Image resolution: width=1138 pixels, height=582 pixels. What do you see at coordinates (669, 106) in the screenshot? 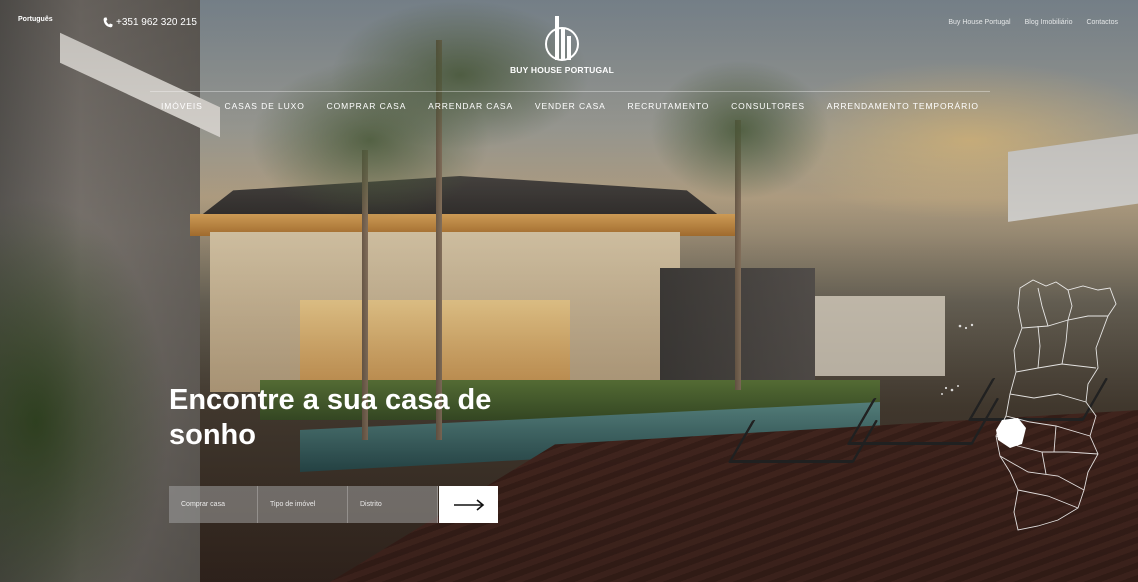
I see `nav-item-recrutamento: RECRUTAMENTO` at bounding box center [669, 106].